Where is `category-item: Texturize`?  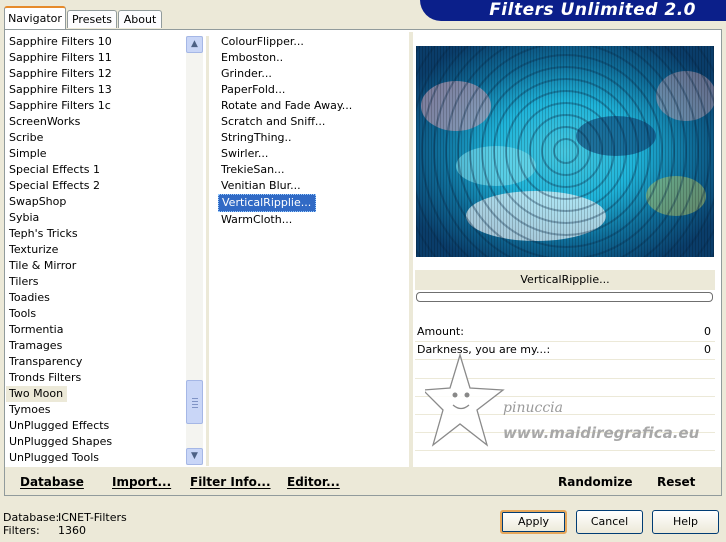 category-item: Texturize is located at coordinates (32, 250).